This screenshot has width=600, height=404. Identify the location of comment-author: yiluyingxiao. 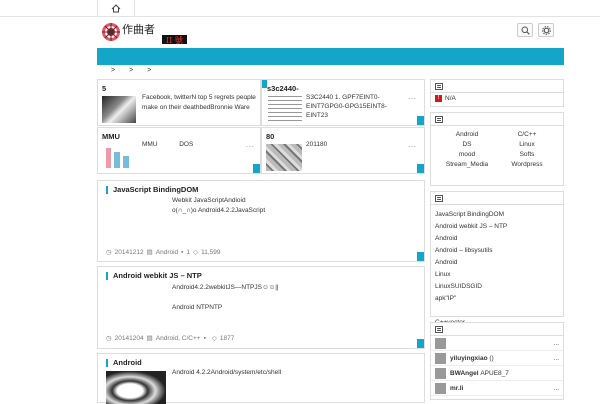
(469, 358).